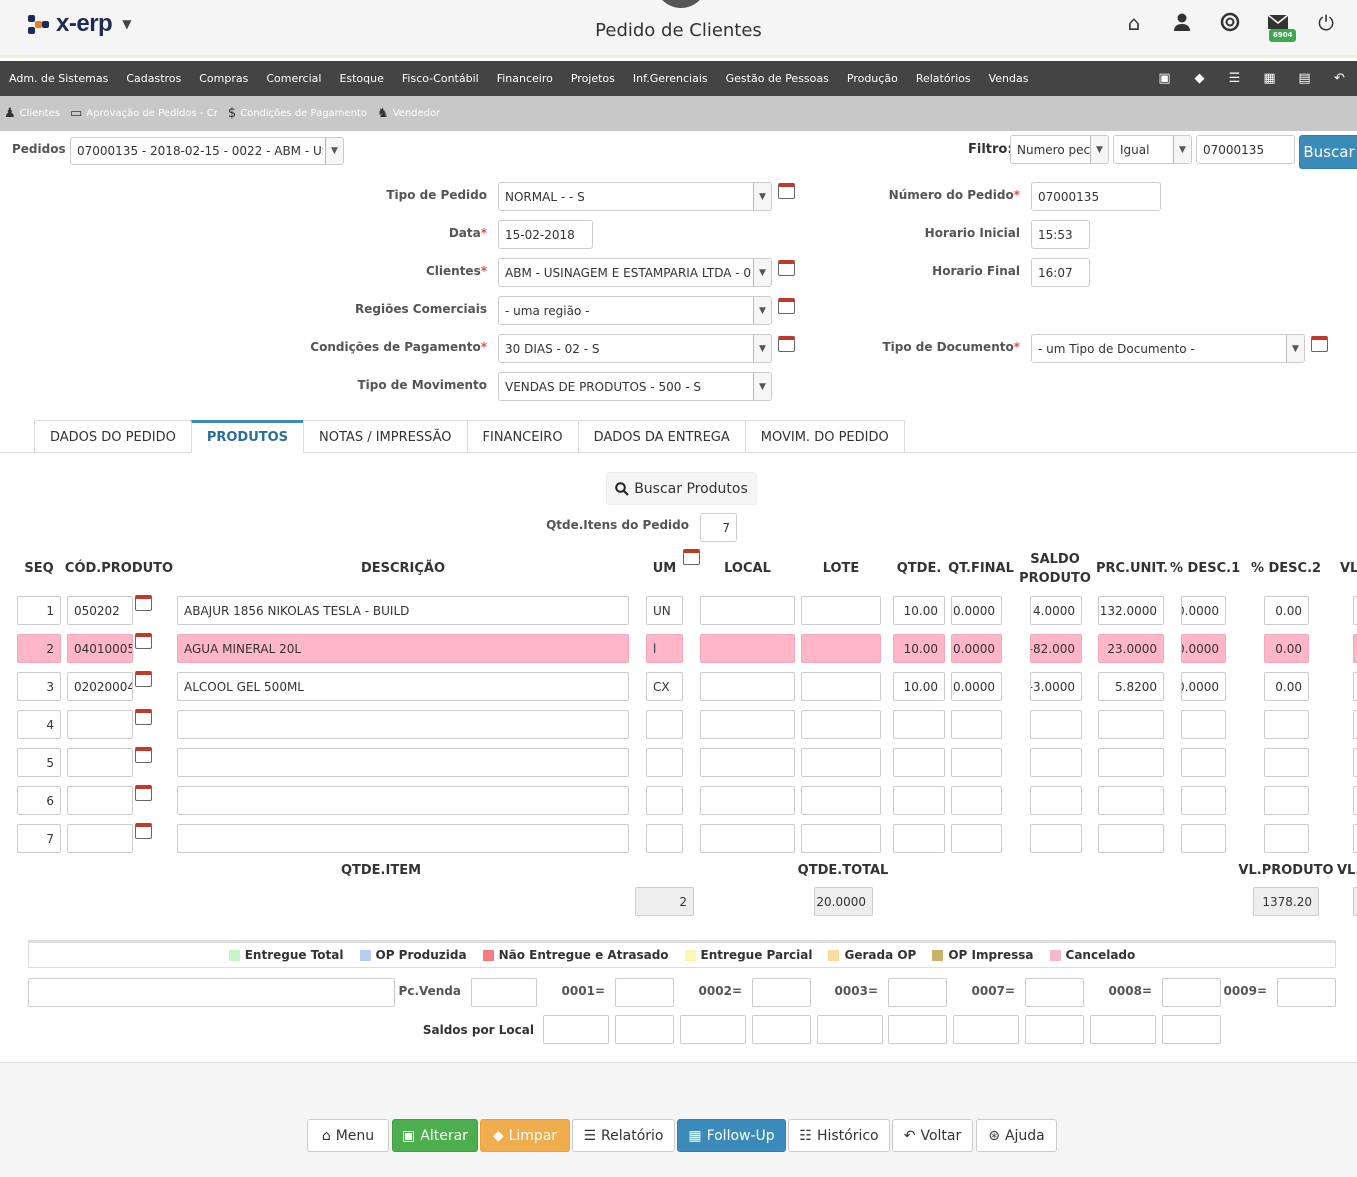 The width and height of the screenshot is (1357, 1177). What do you see at coordinates (644, 992) in the screenshot?
I see `price-0001-input` at bounding box center [644, 992].